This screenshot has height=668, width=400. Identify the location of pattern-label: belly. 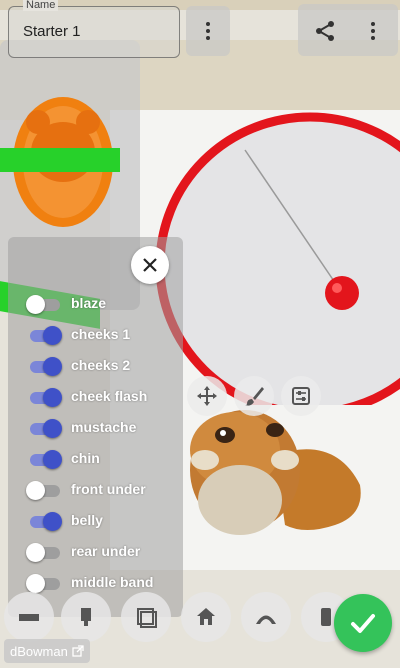
(87, 520).